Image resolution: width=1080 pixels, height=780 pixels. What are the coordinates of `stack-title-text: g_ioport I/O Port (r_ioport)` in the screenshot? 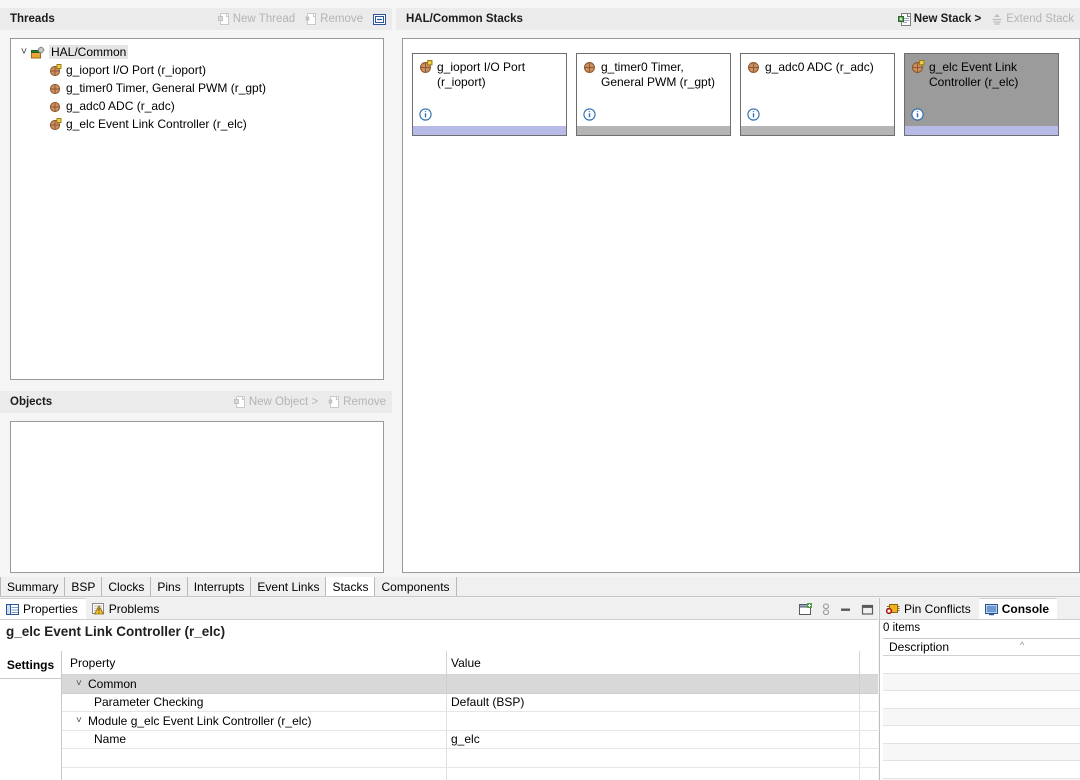 It's located at (481, 75).